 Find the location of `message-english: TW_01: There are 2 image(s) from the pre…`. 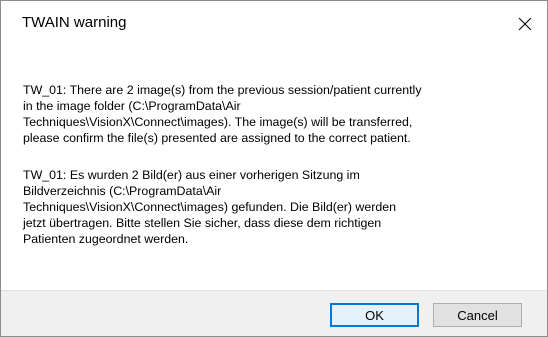

message-english: TW_01: There are 2 image(s) from the pre… is located at coordinates (222, 114).